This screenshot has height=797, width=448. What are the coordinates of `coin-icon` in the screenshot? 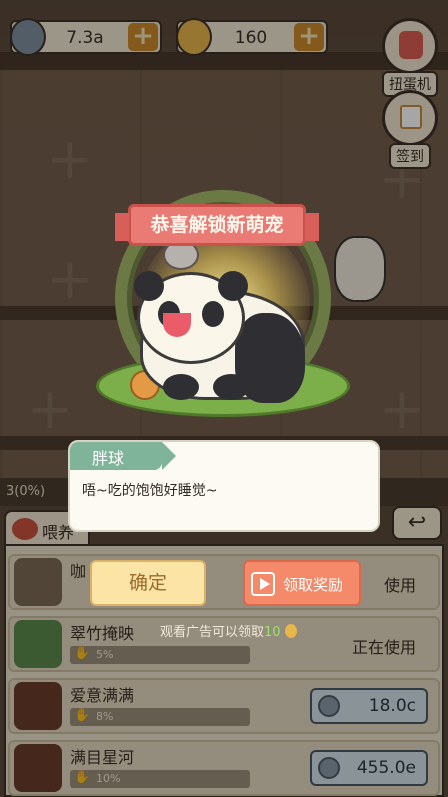 It's located at (290, 631).